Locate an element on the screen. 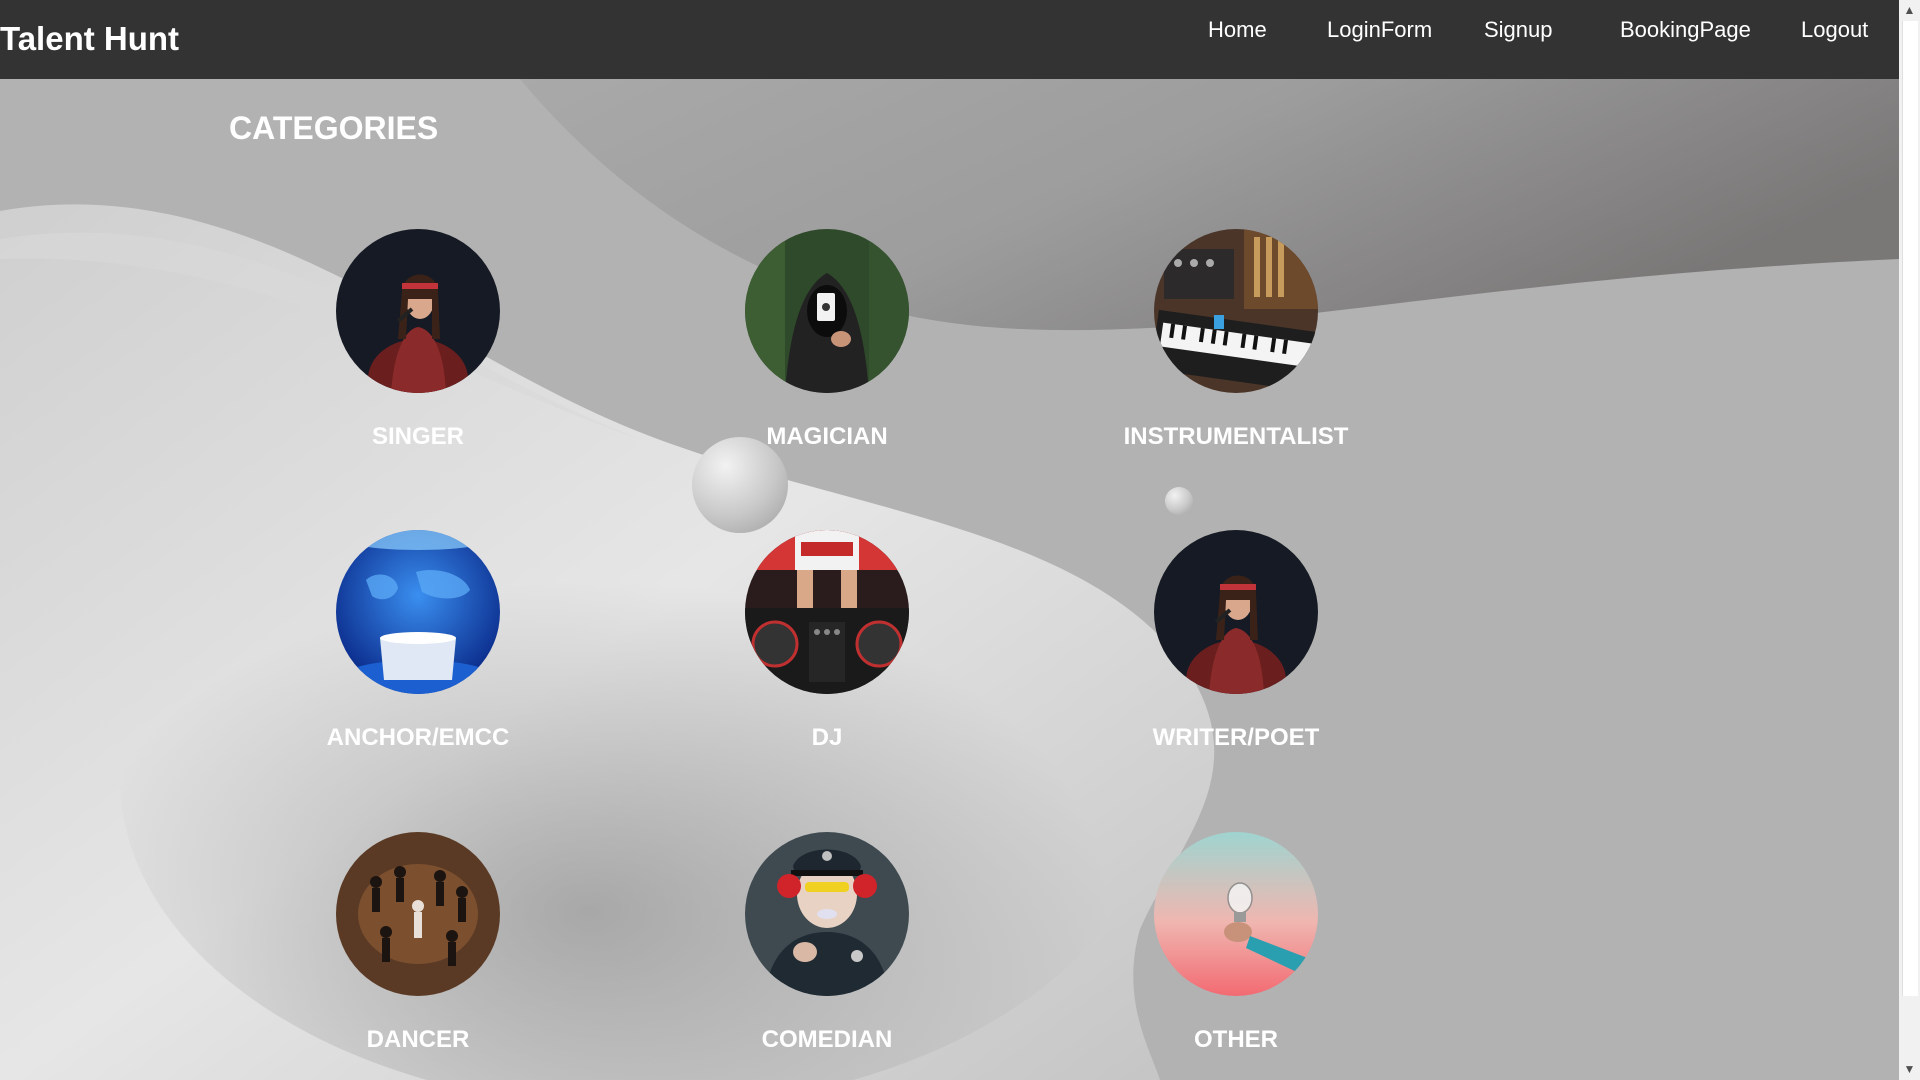 The height and width of the screenshot is (1080, 1920). category-label: DJ is located at coordinates (827, 737).